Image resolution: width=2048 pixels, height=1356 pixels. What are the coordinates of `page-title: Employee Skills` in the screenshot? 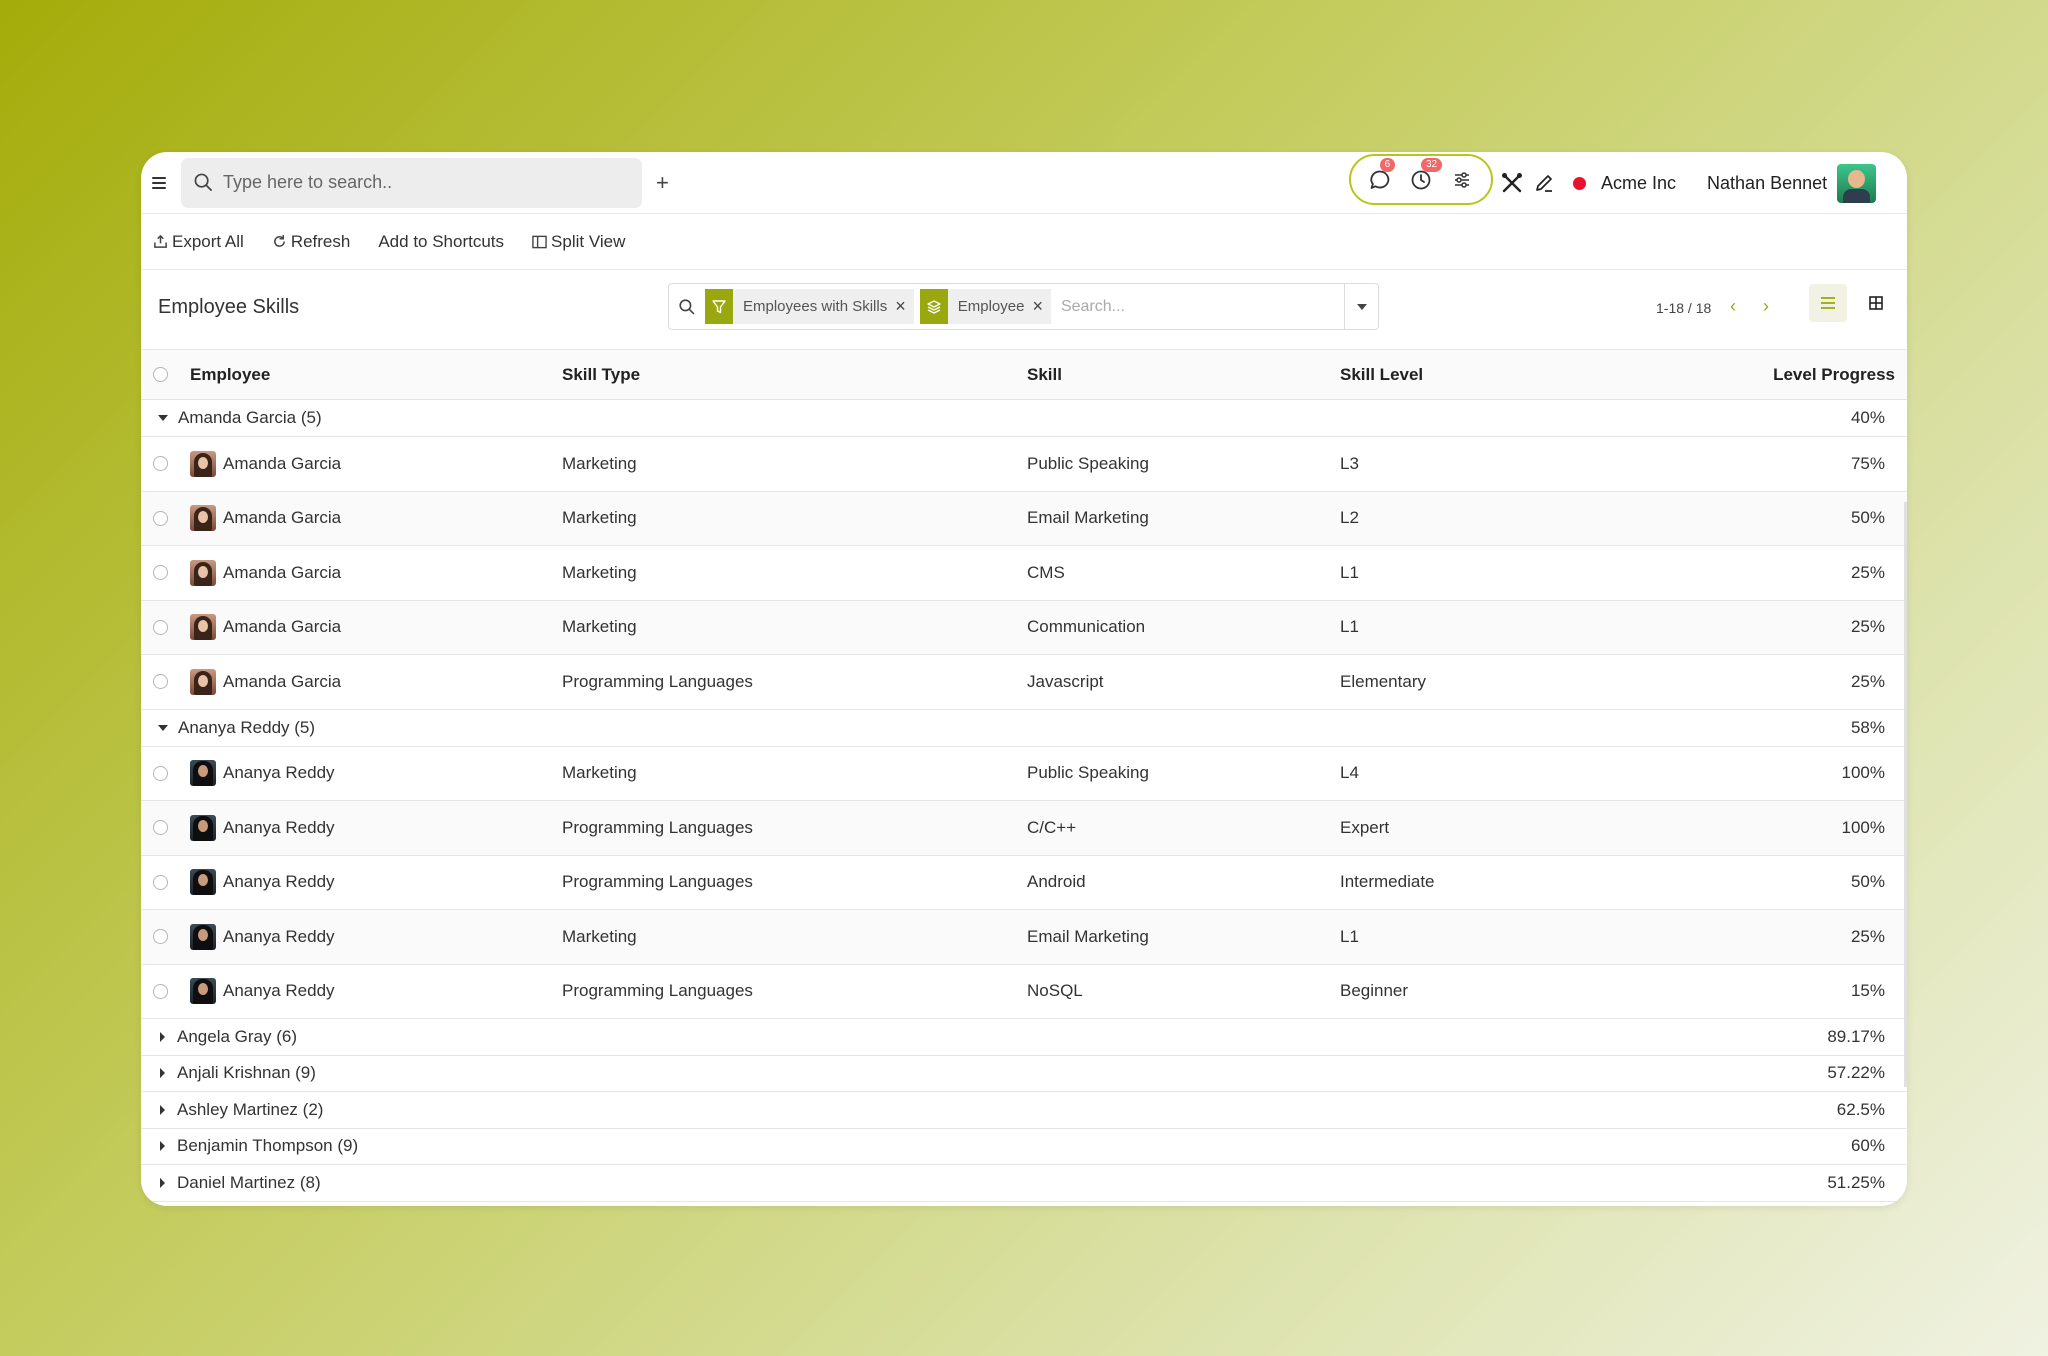 It's located at (229, 307).